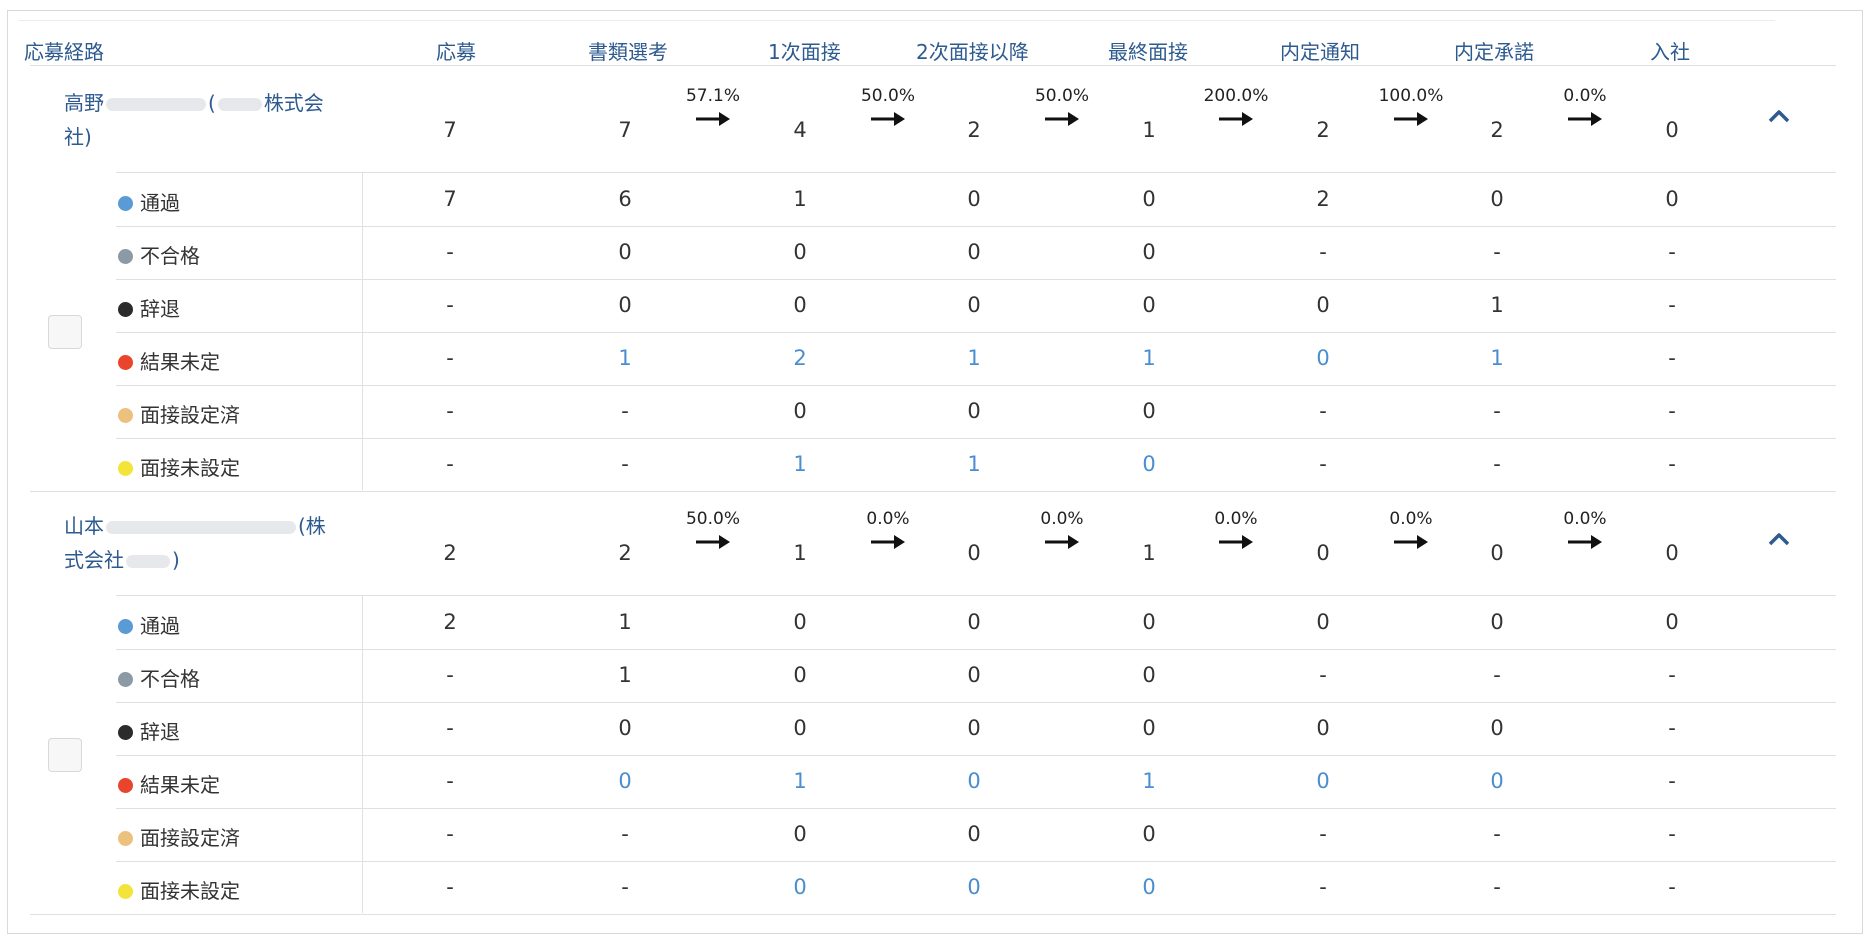 The height and width of the screenshot is (948, 1872). Describe the element at coordinates (78, 137) in the screenshot. I see `source-name-part: 社)` at that location.